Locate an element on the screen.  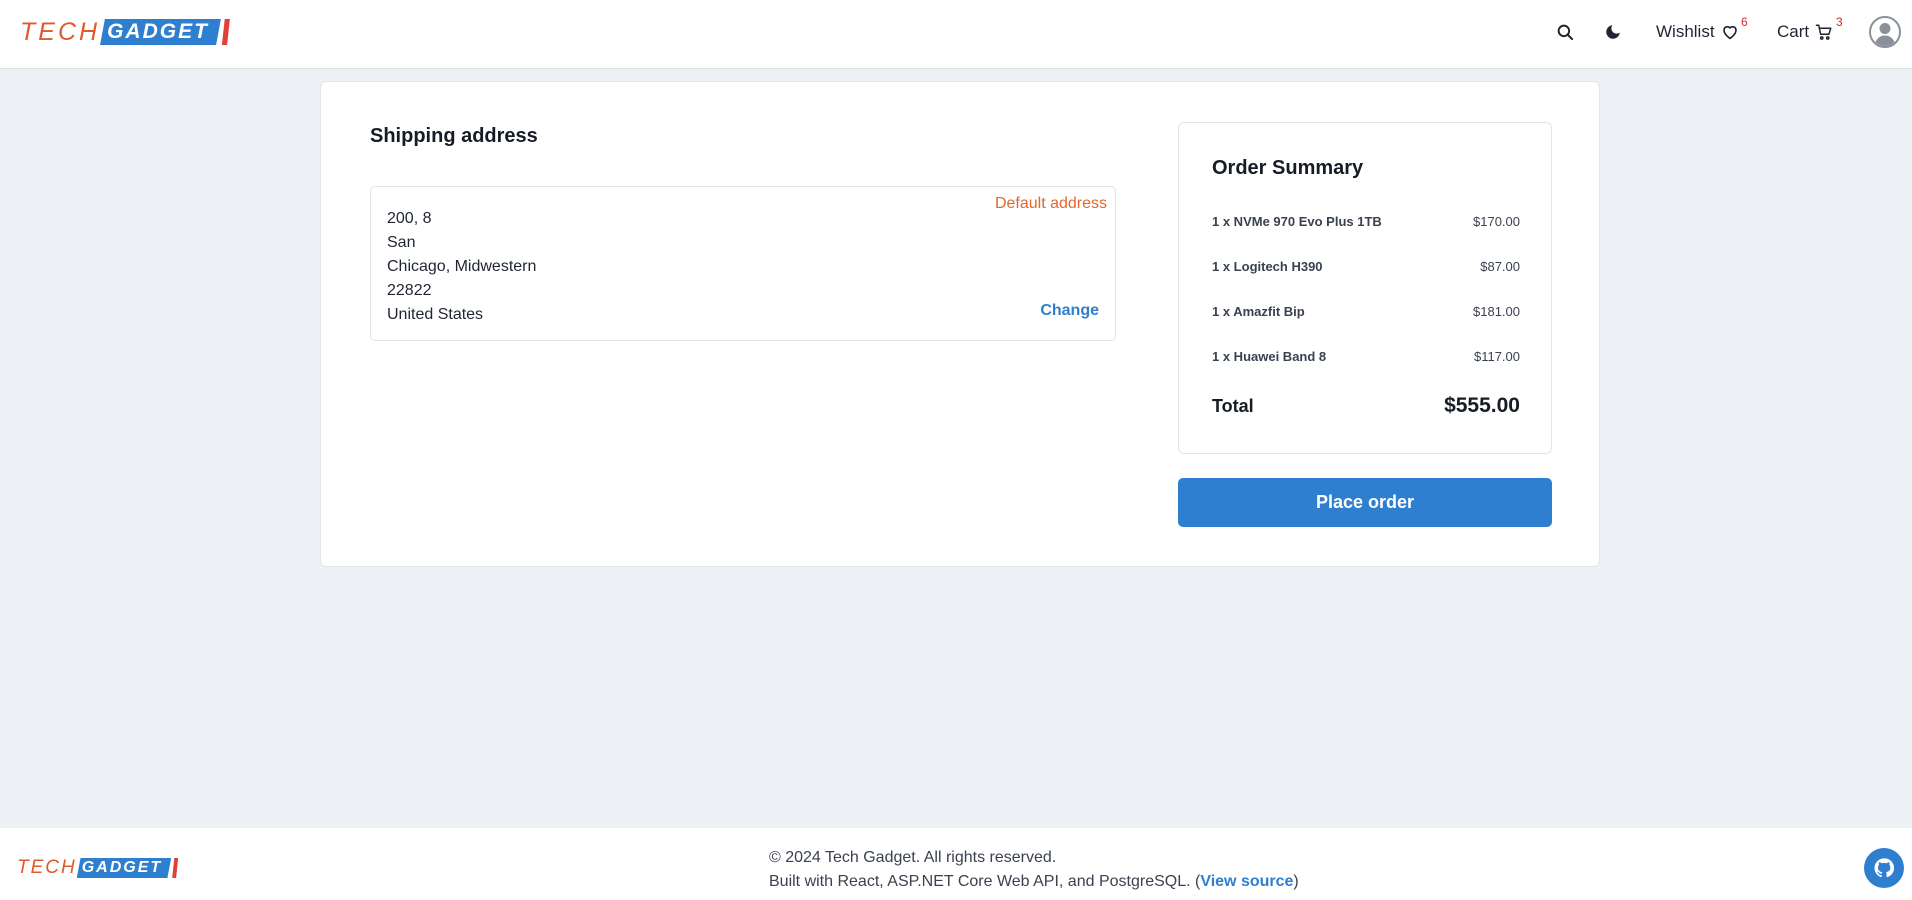
copyright-text: © 2024 Tech Gadget. All rights reserved. is located at coordinates (913, 857).